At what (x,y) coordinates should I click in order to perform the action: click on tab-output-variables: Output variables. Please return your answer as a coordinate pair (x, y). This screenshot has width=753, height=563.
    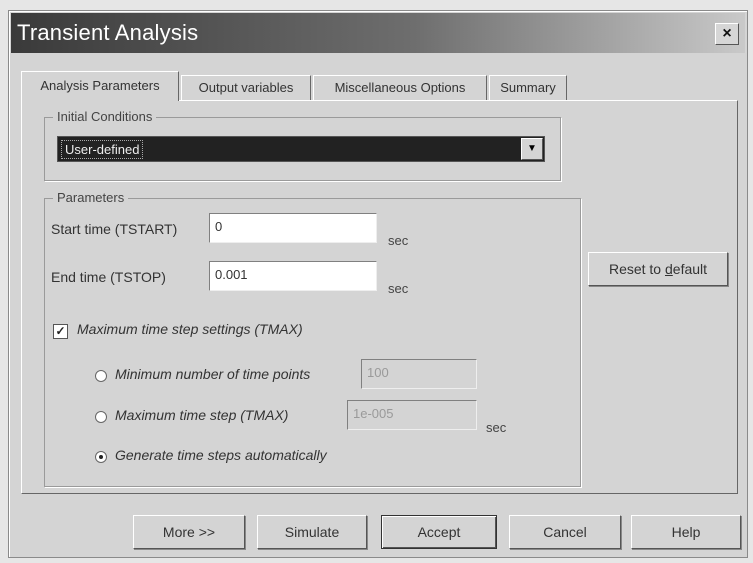
    Looking at the image, I should click on (246, 87).